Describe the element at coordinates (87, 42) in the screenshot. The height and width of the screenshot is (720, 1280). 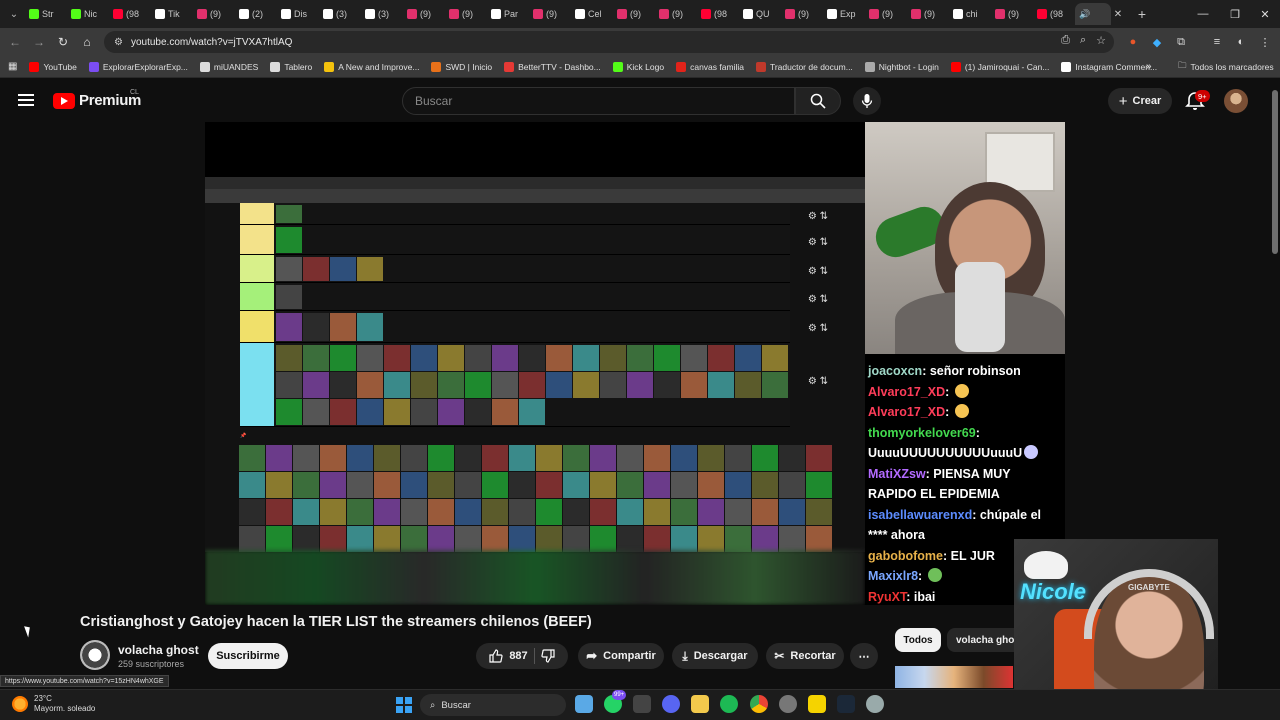
I see `home-button: ⌂` at that location.